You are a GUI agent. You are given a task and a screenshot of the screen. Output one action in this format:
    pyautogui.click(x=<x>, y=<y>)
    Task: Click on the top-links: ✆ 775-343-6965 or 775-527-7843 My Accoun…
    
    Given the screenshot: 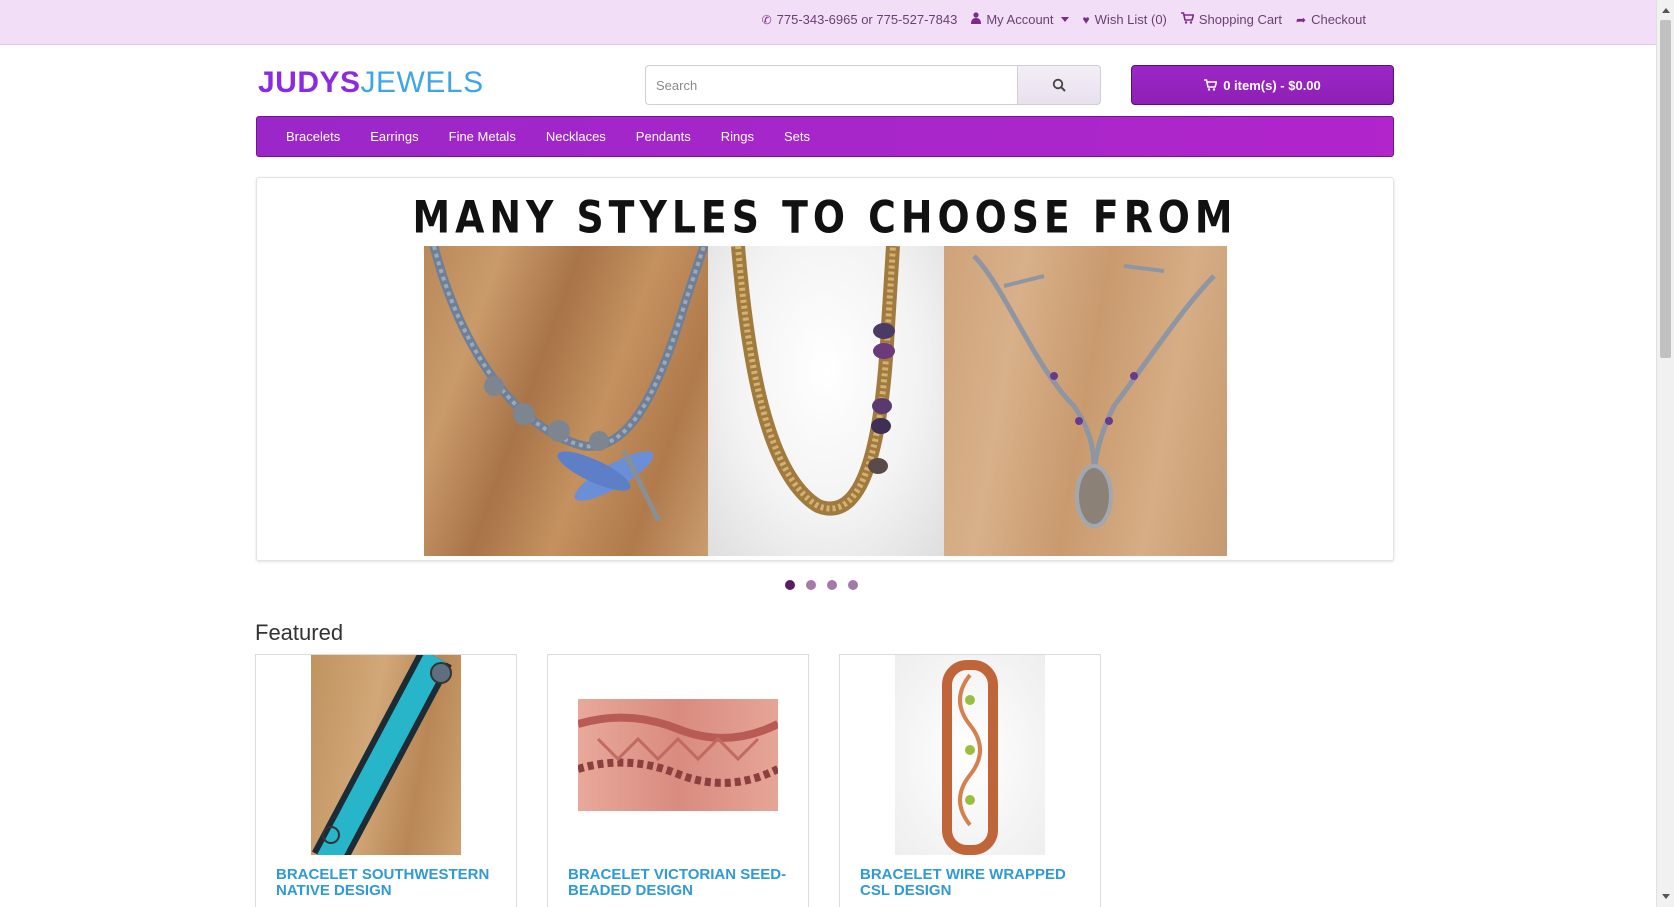 What is the action you would take?
    pyautogui.click(x=1064, y=19)
    